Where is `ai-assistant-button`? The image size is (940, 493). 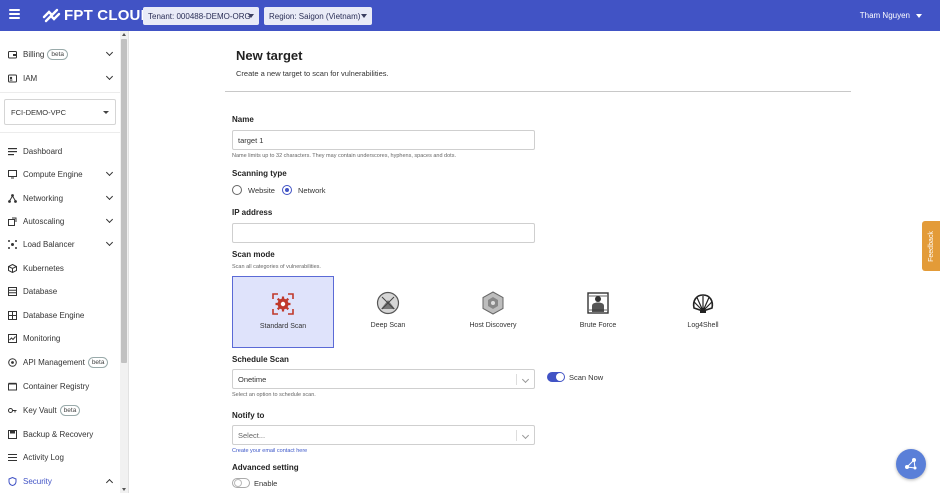
ai-assistant-button is located at coordinates (911, 464).